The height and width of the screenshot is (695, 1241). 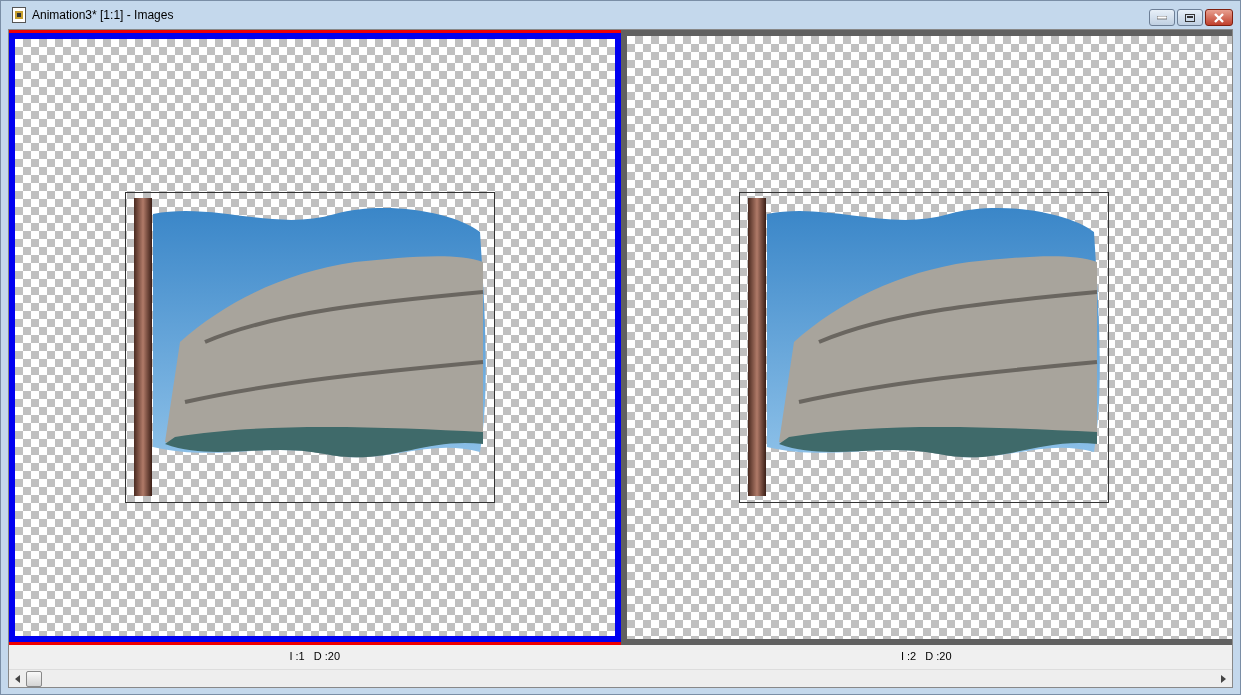 I want to click on close-icon, so click(x=1219, y=17).